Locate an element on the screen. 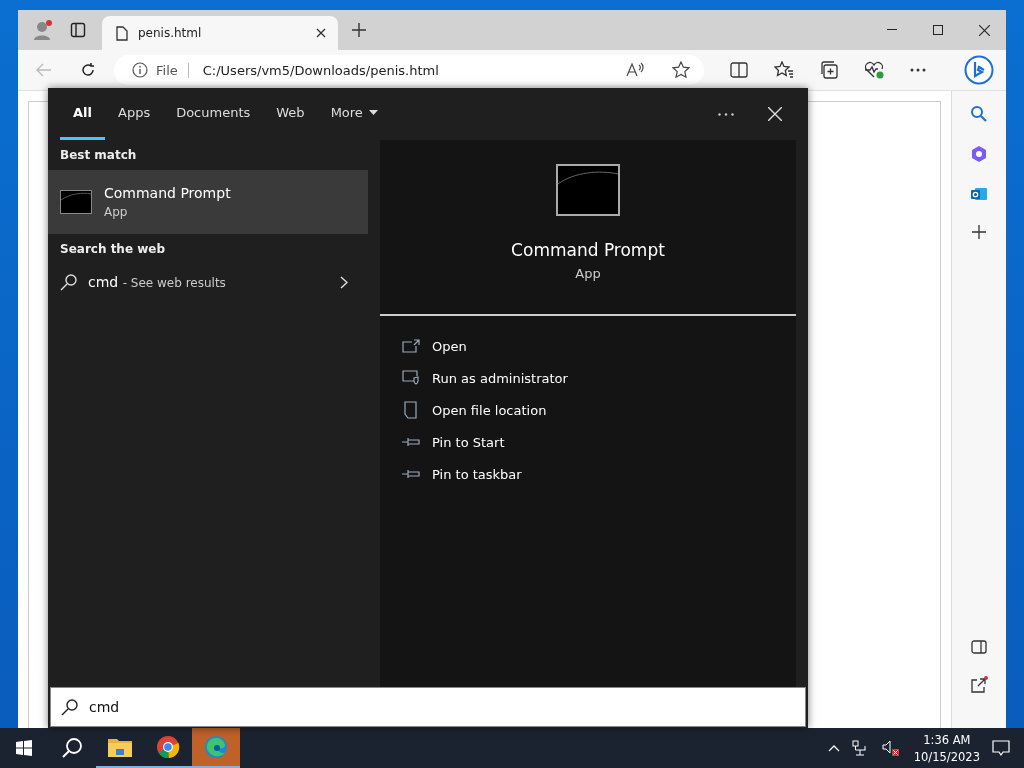 This screenshot has width=1024, height=768. read-aloud-icon is located at coordinates (635, 70).